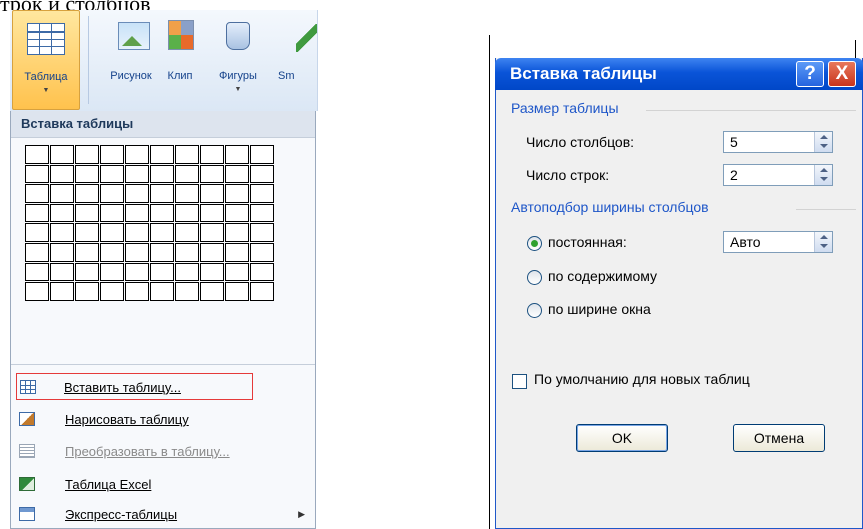 This screenshot has width=863, height=529. What do you see at coordinates (295, 60) in the screenshot?
I see `smartart-button: Sm` at bounding box center [295, 60].